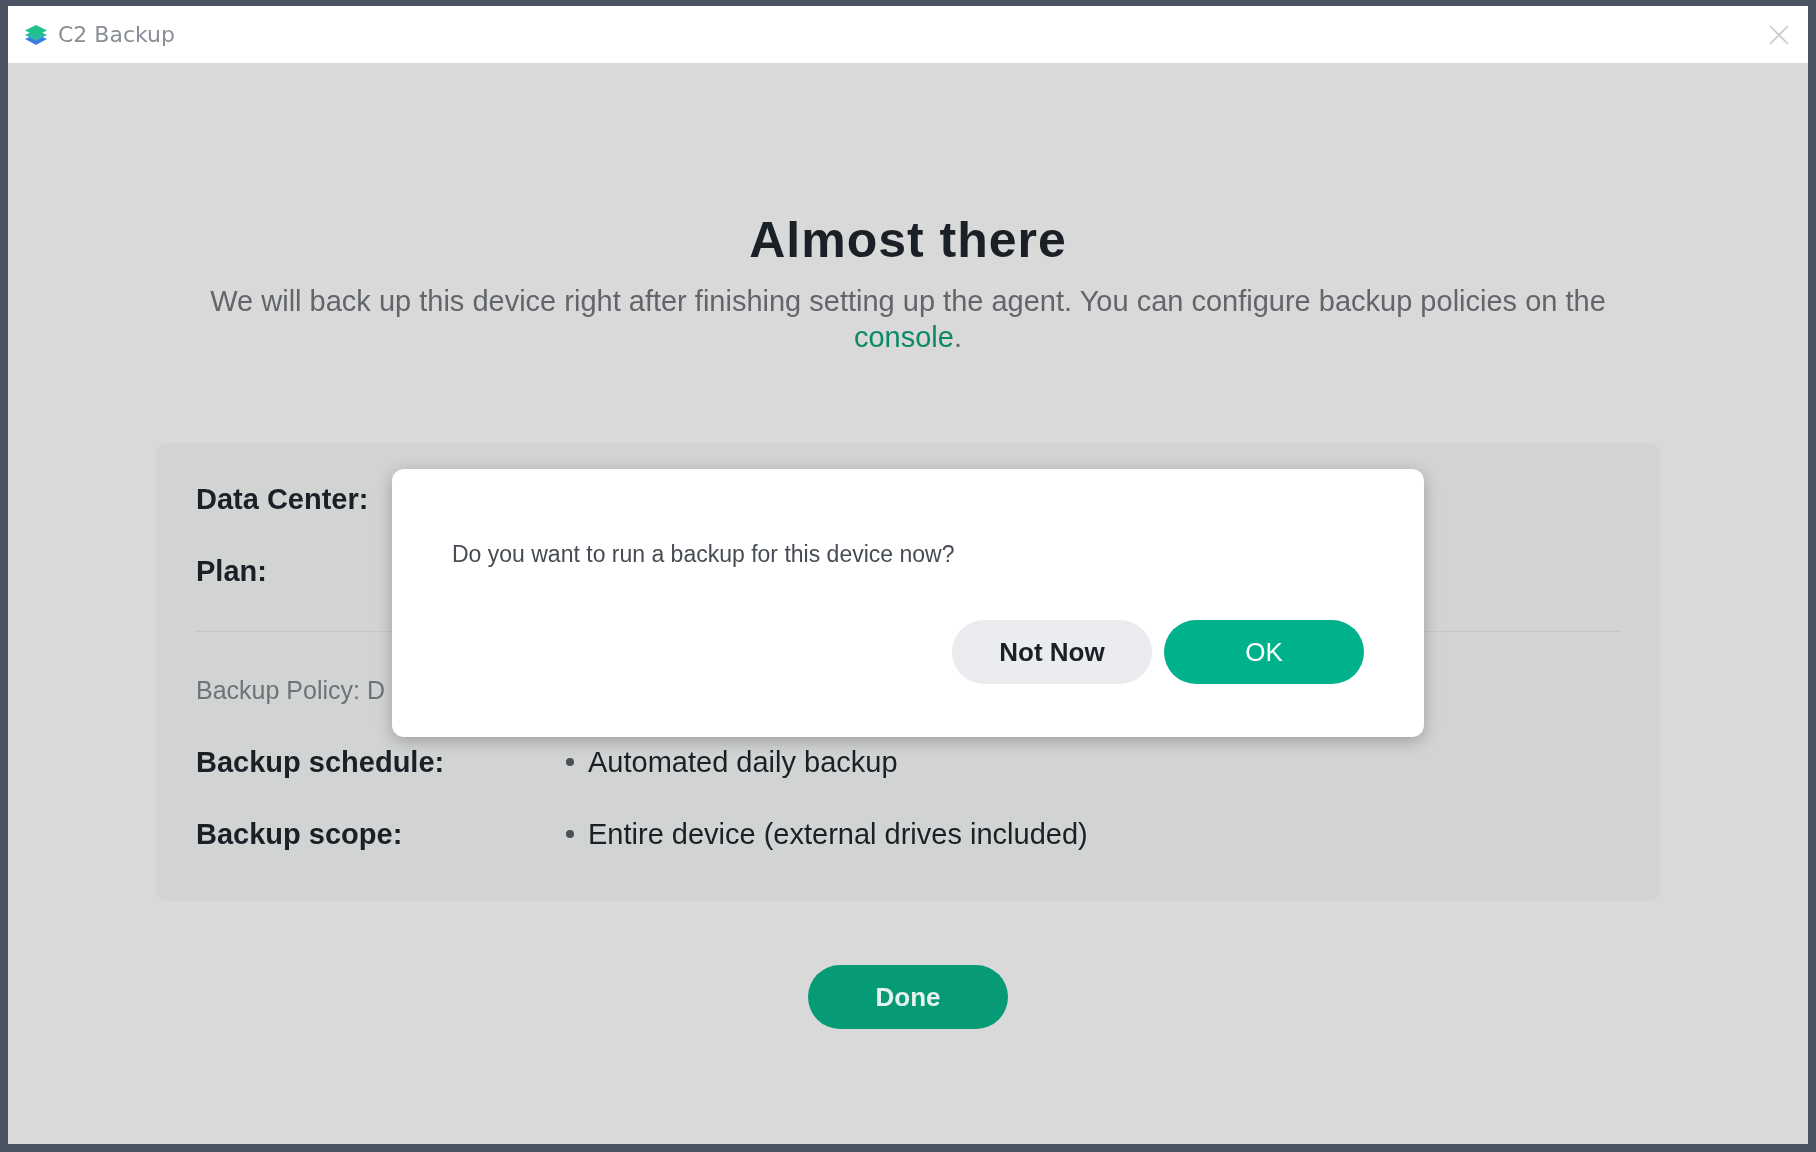 Image resolution: width=1816 pixels, height=1152 pixels. What do you see at coordinates (743, 762) in the screenshot?
I see `summary-value: Automated daily backup` at bounding box center [743, 762].